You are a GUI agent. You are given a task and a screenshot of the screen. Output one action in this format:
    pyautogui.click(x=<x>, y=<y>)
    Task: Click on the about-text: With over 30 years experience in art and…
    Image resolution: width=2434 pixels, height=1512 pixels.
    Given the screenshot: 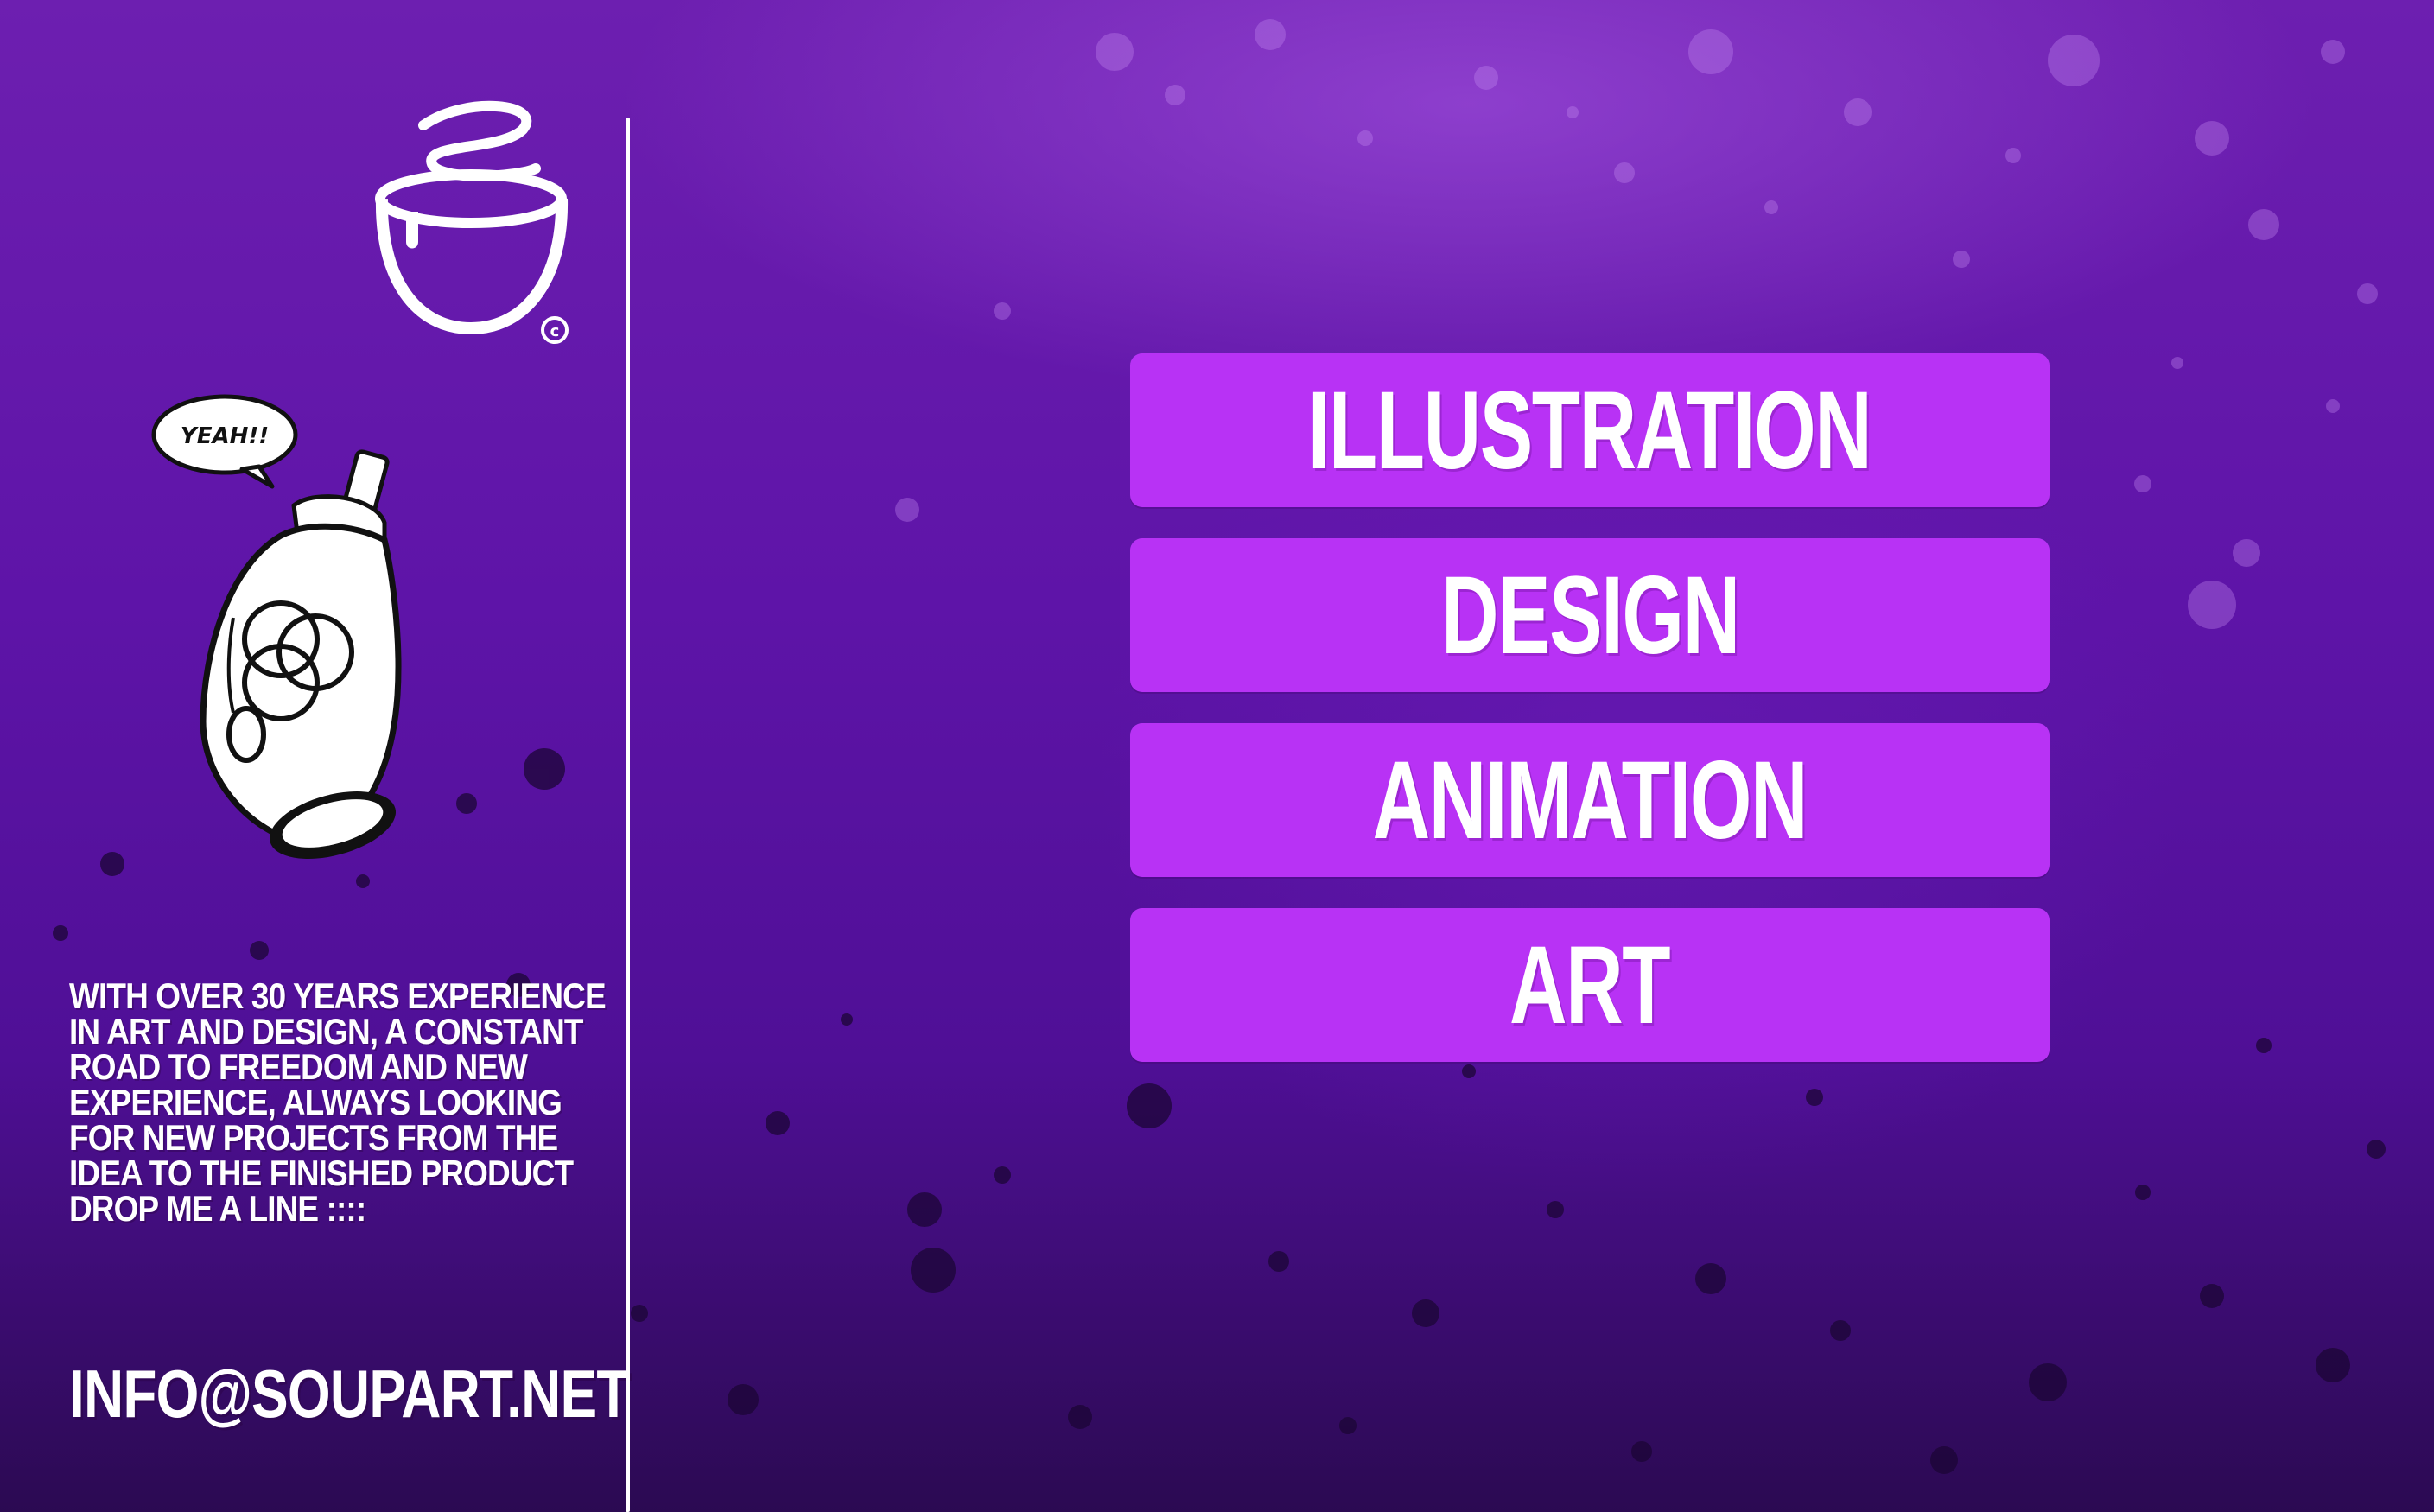 What is the action you would take?
    pyautogui.click(x=338, y=1102)
    